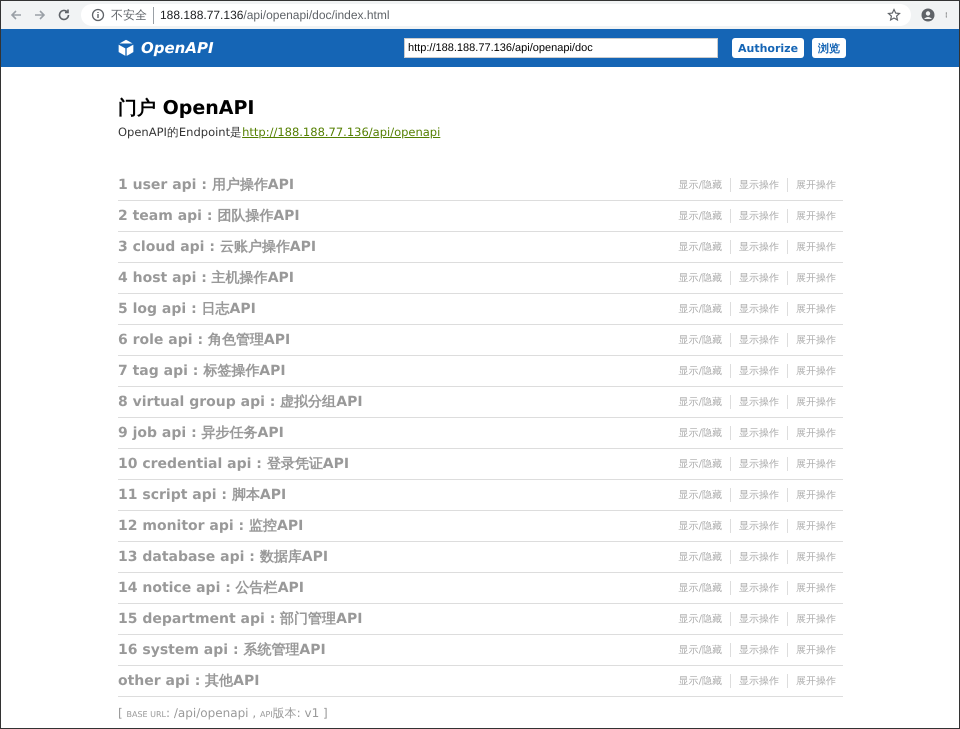 The width and height of the screenshot is (960, 729). I want to click on endpoint-link: http://188.188.77.136/api/openapi, so click(341, 132).